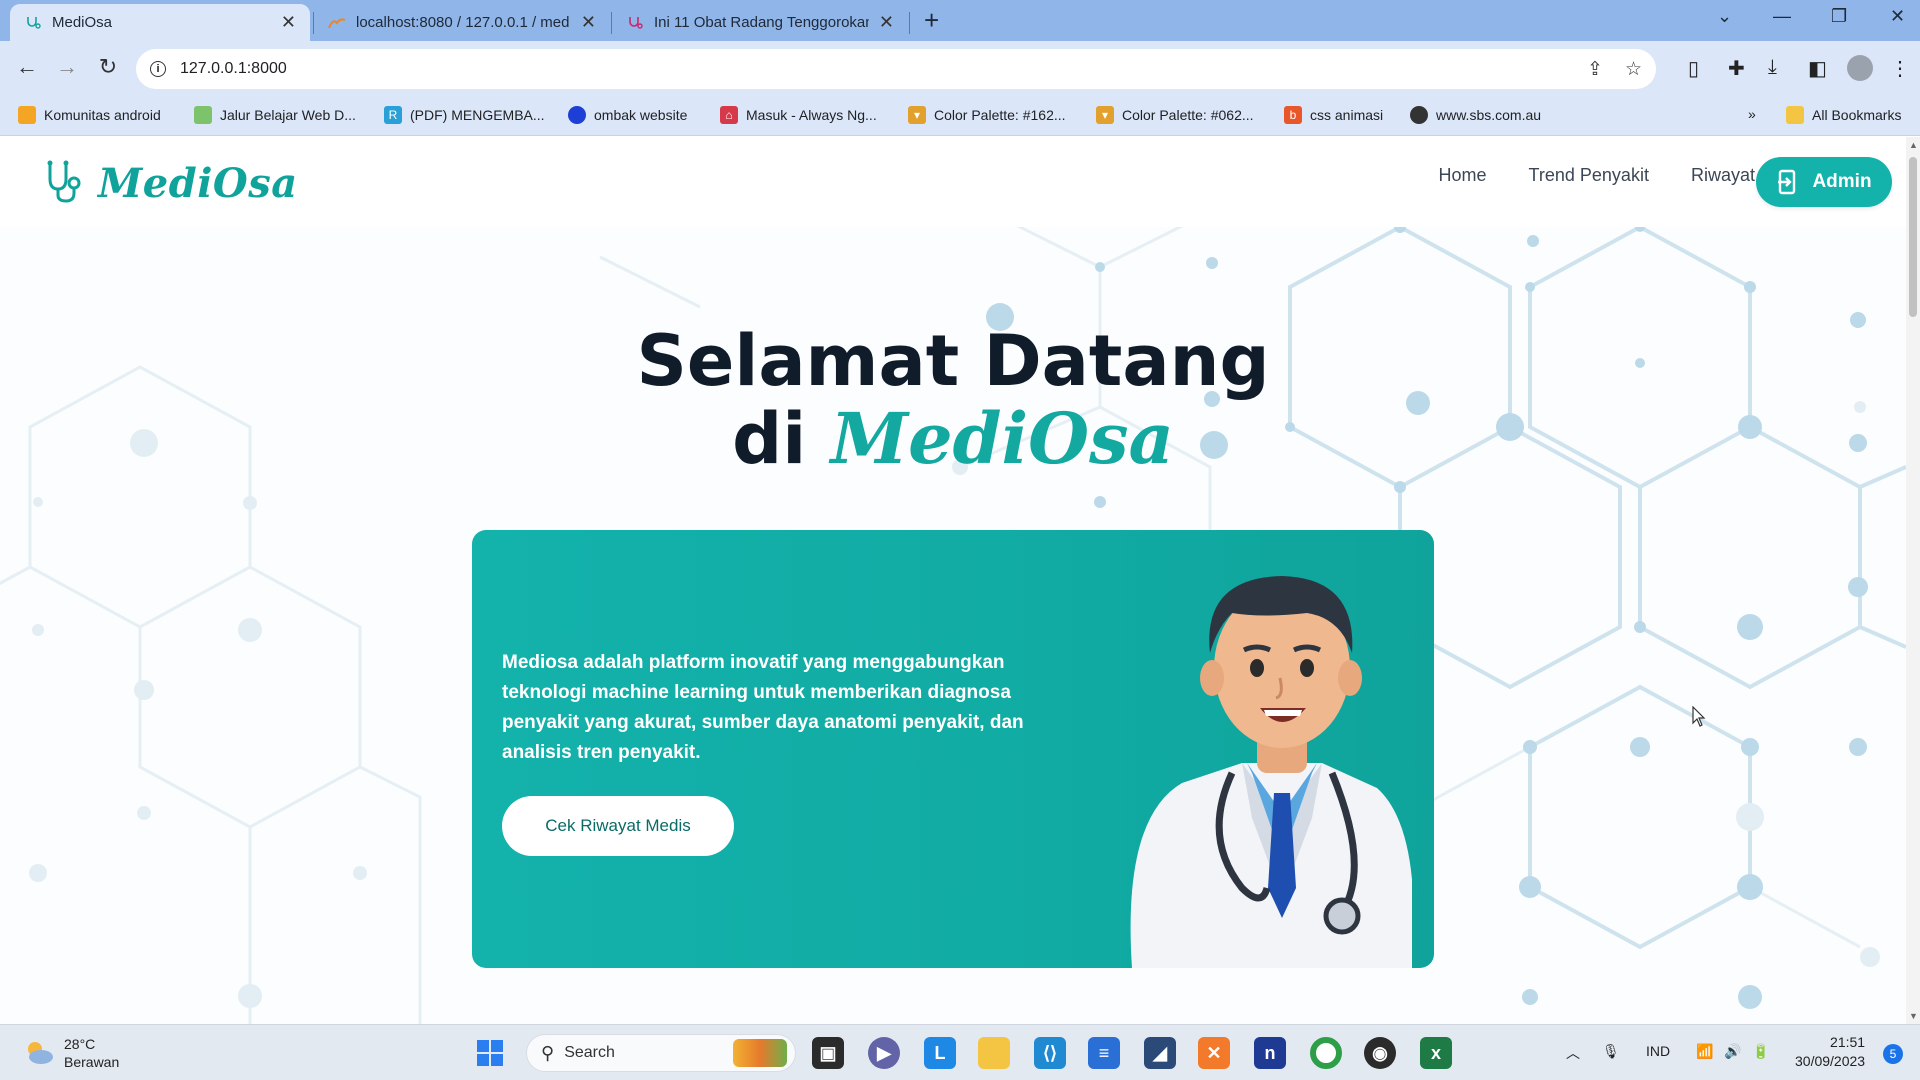  I want to click on scrollbar-thumb, so click(1913, 237).